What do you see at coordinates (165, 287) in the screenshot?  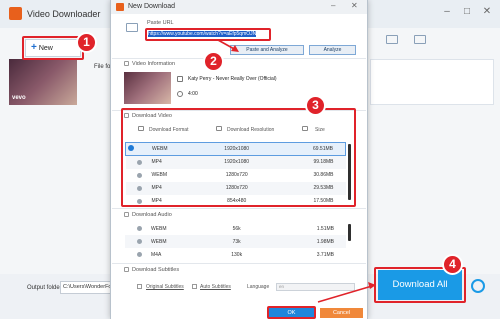 I see `original-subtitles-label: Original Subtitles` at bounding box center [165, 287].